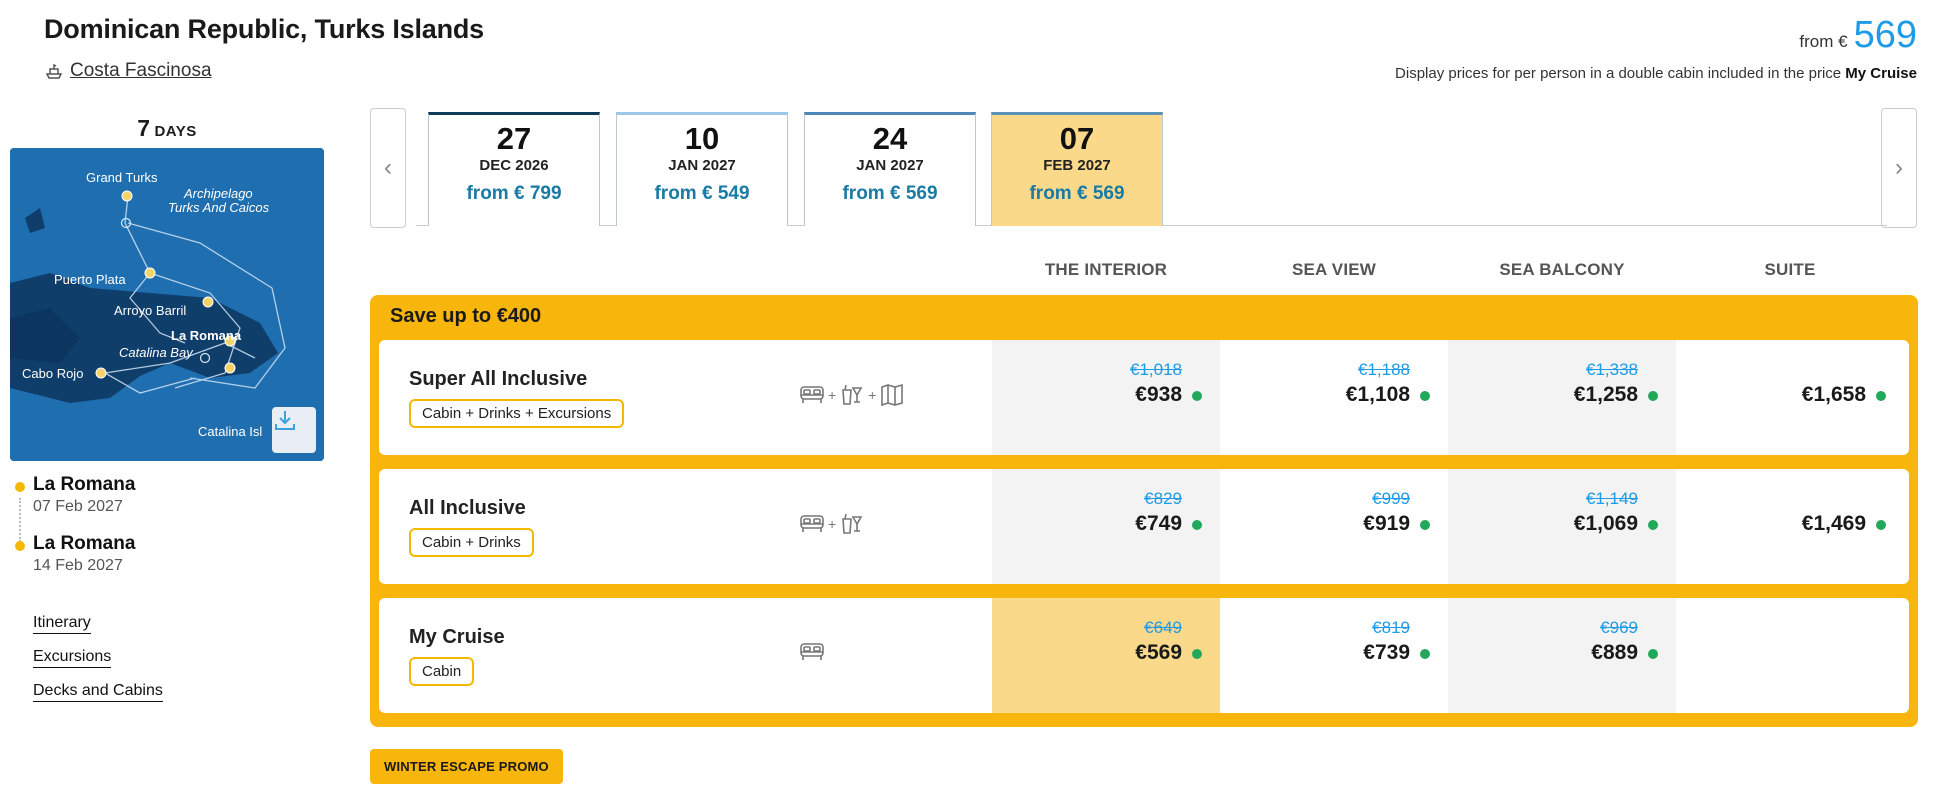  What do you see at coordinates (78, 506) in the screenshot?
I see `port-date: 07 Feb 2027` at bounding box center [78, 506].